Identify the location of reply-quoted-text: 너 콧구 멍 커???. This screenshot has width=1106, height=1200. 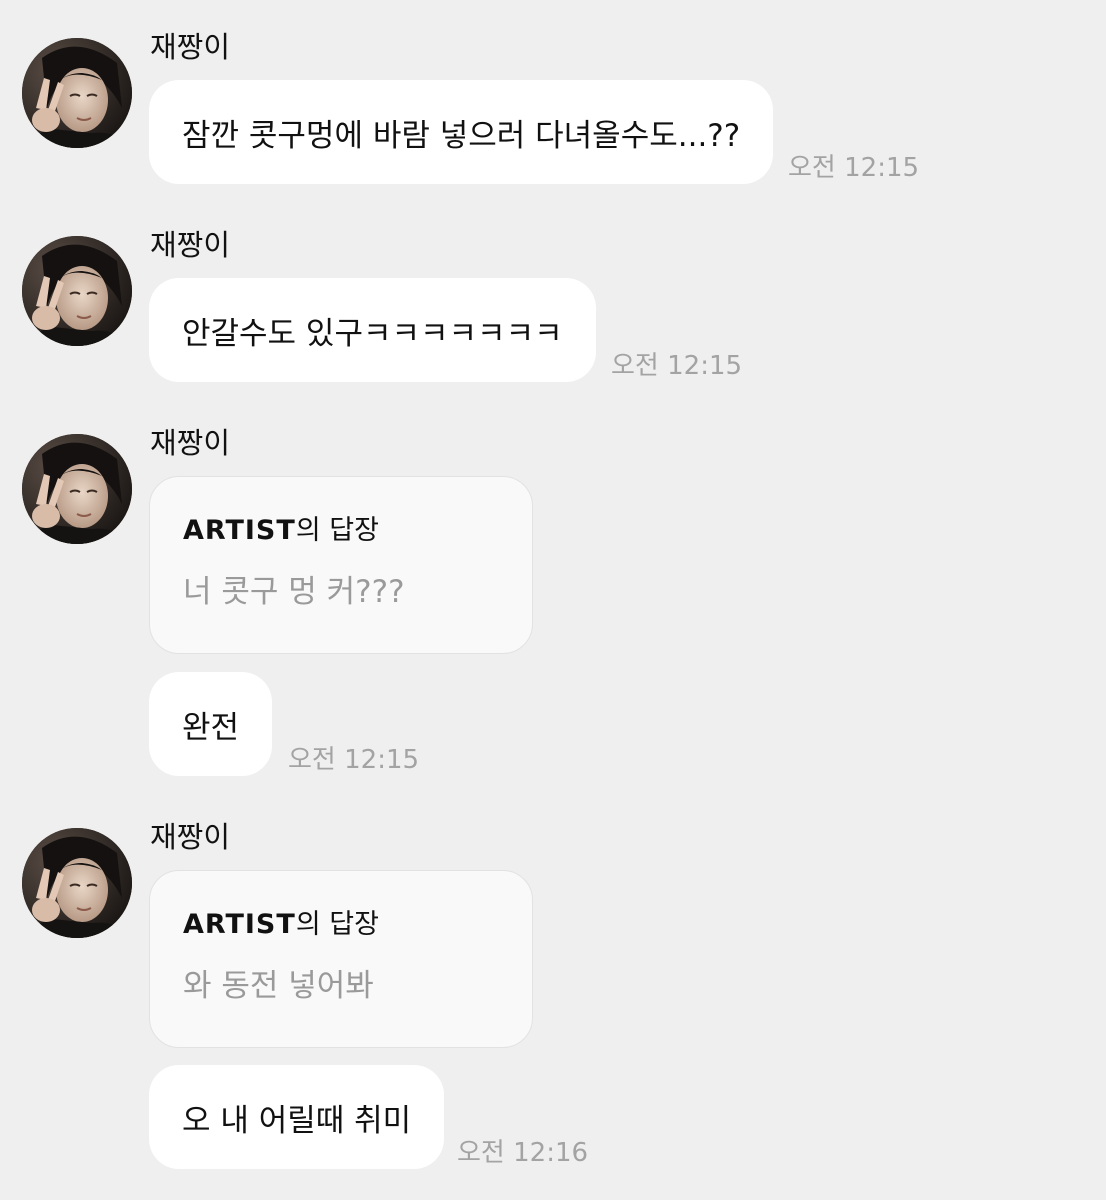
(294, 592).